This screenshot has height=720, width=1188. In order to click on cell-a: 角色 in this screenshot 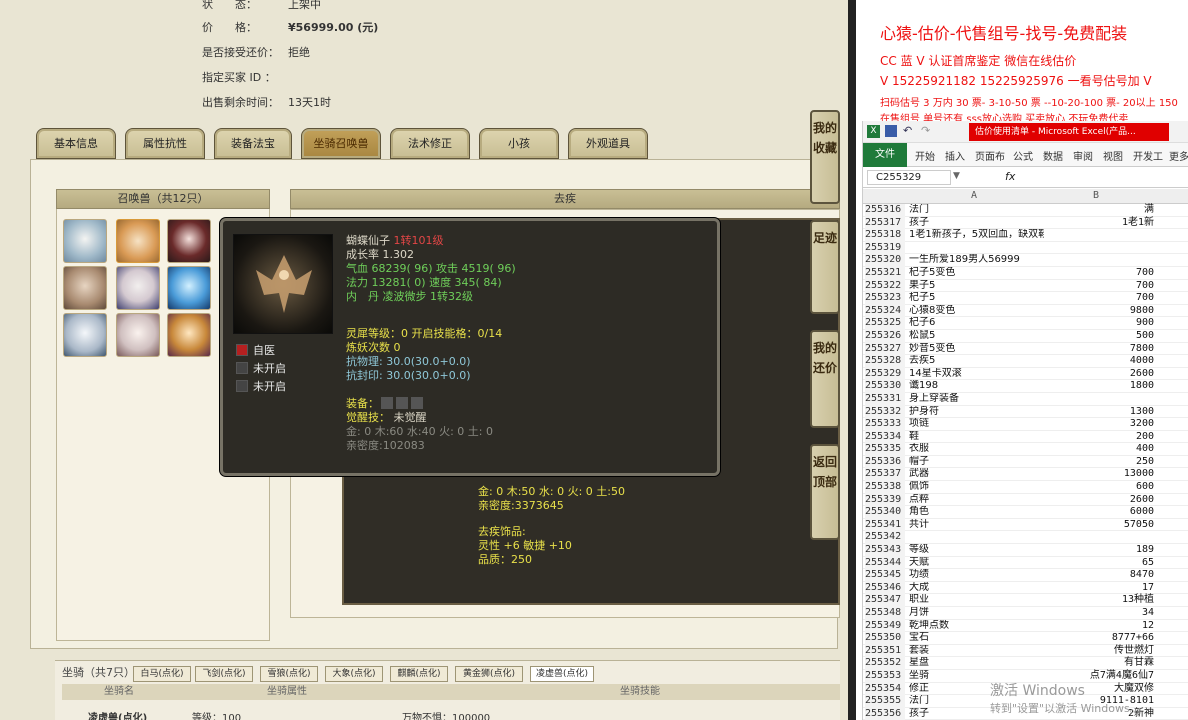, I will do `click(976, 512)`.